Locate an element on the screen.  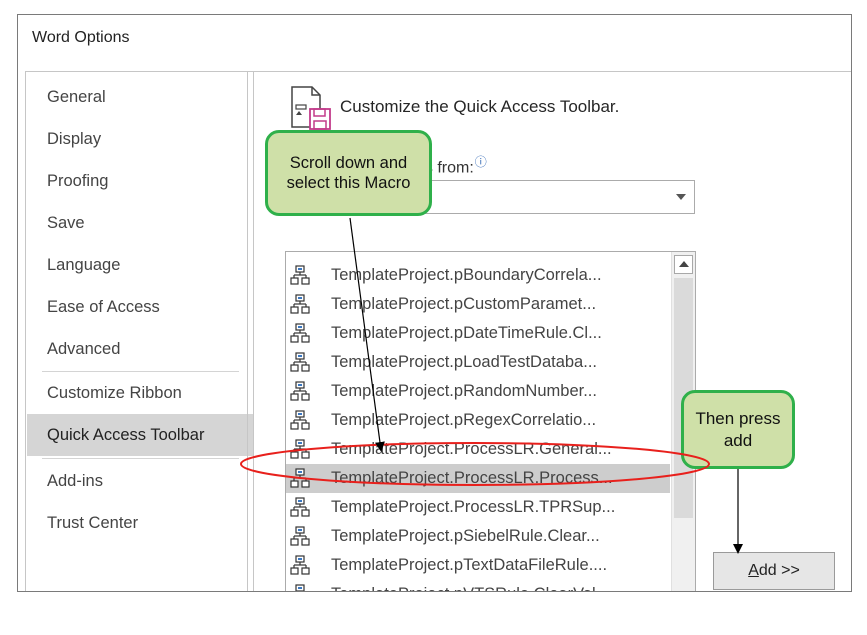
callout-press-add: Then press add is located at coordinates (738, 429).